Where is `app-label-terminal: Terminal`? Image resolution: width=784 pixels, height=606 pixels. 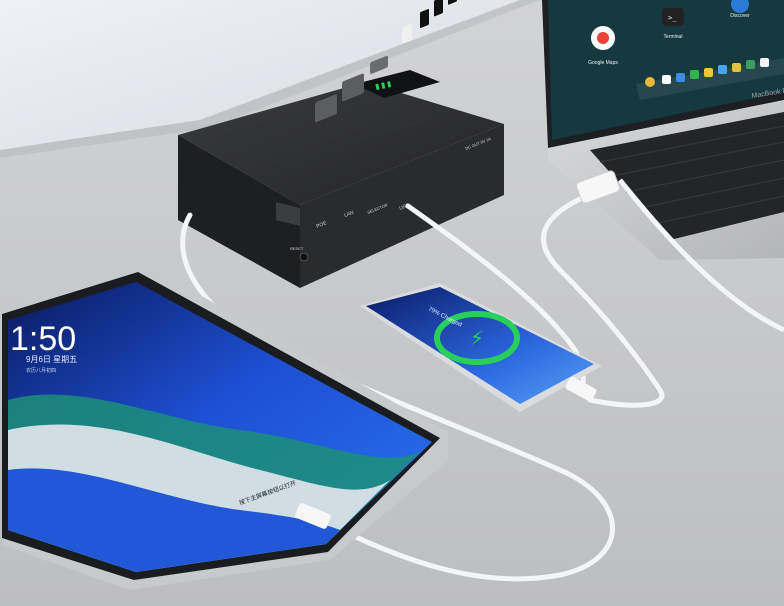
app-label-terminal: Terminal is located at coordinates (673, 37).